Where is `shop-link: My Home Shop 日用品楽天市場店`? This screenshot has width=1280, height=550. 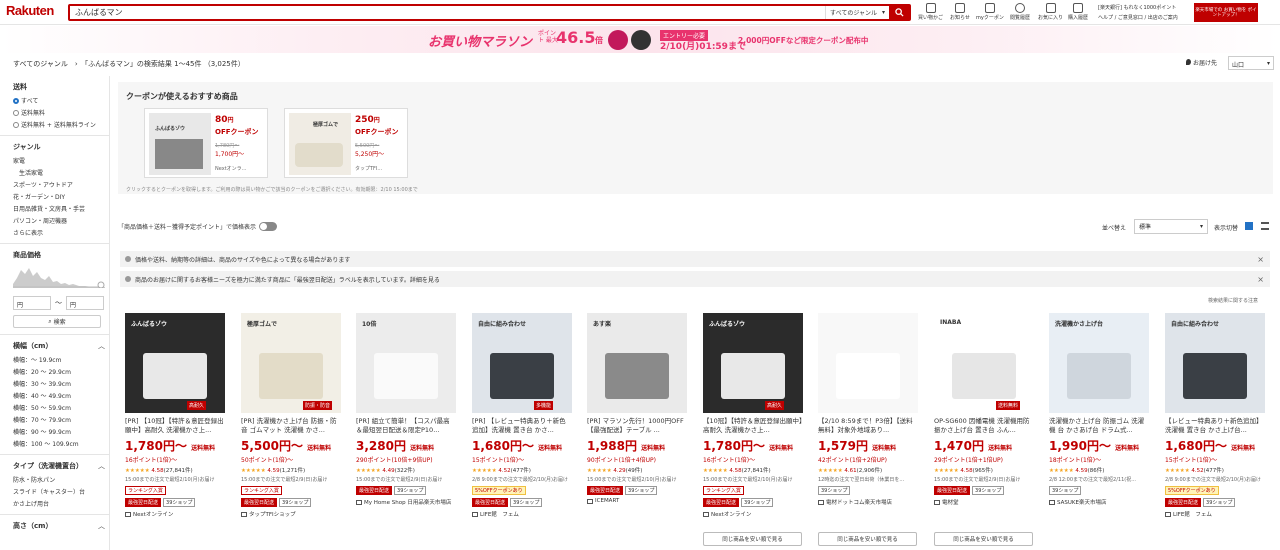
shop-link: My Home Shop 日用品楽天市場店 is located at coordinates (406, 502).